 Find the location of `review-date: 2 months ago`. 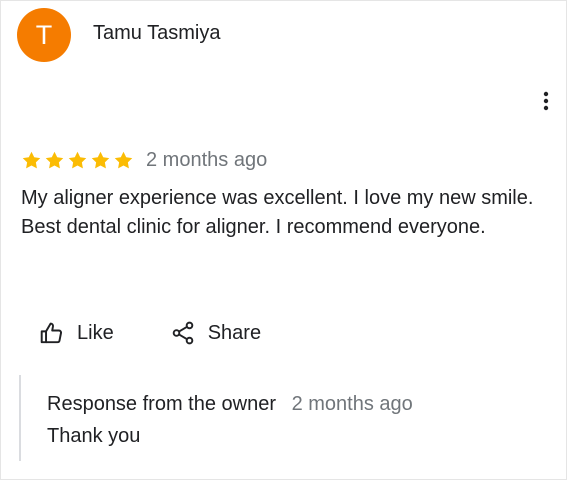

review-date: 2 months ago is located at coordinates (207, 159).